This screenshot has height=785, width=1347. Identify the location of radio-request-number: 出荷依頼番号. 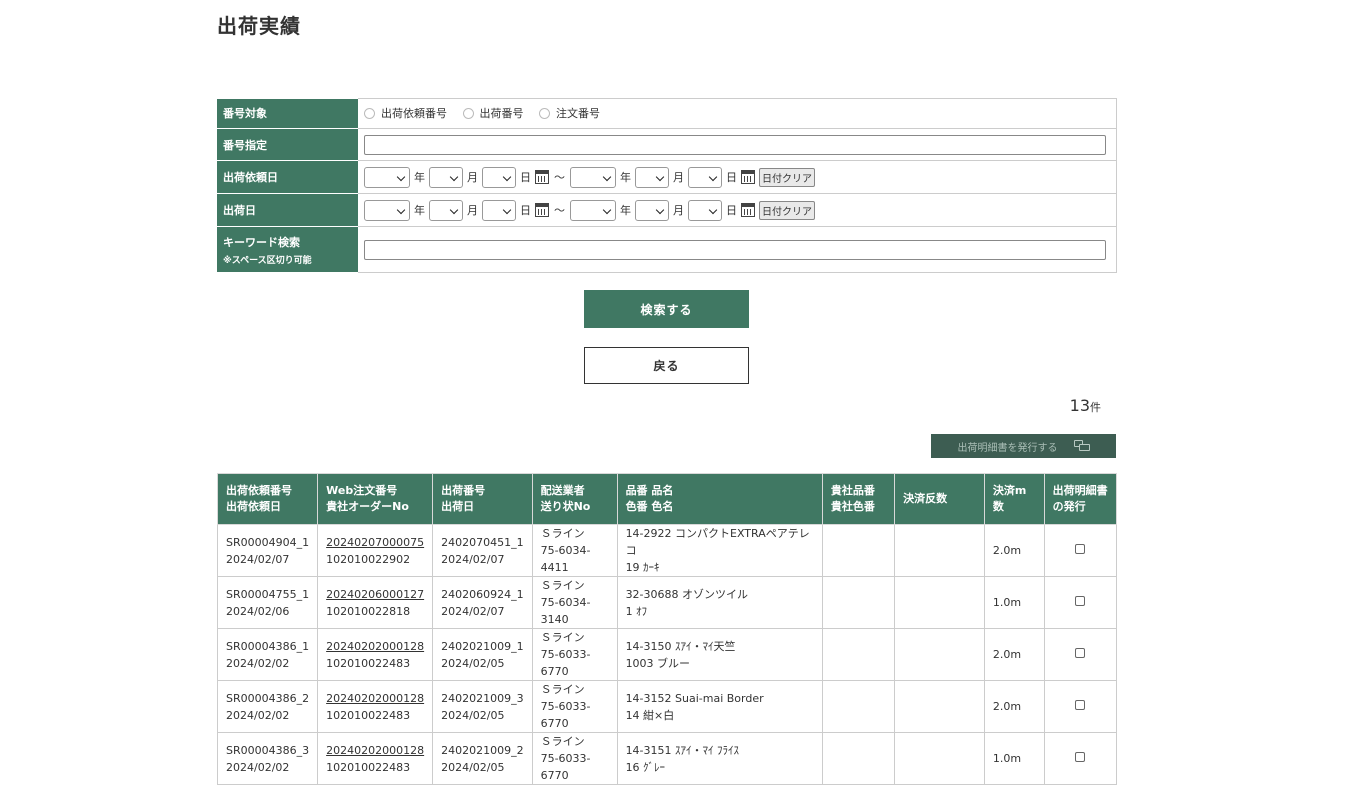
(405, 113).